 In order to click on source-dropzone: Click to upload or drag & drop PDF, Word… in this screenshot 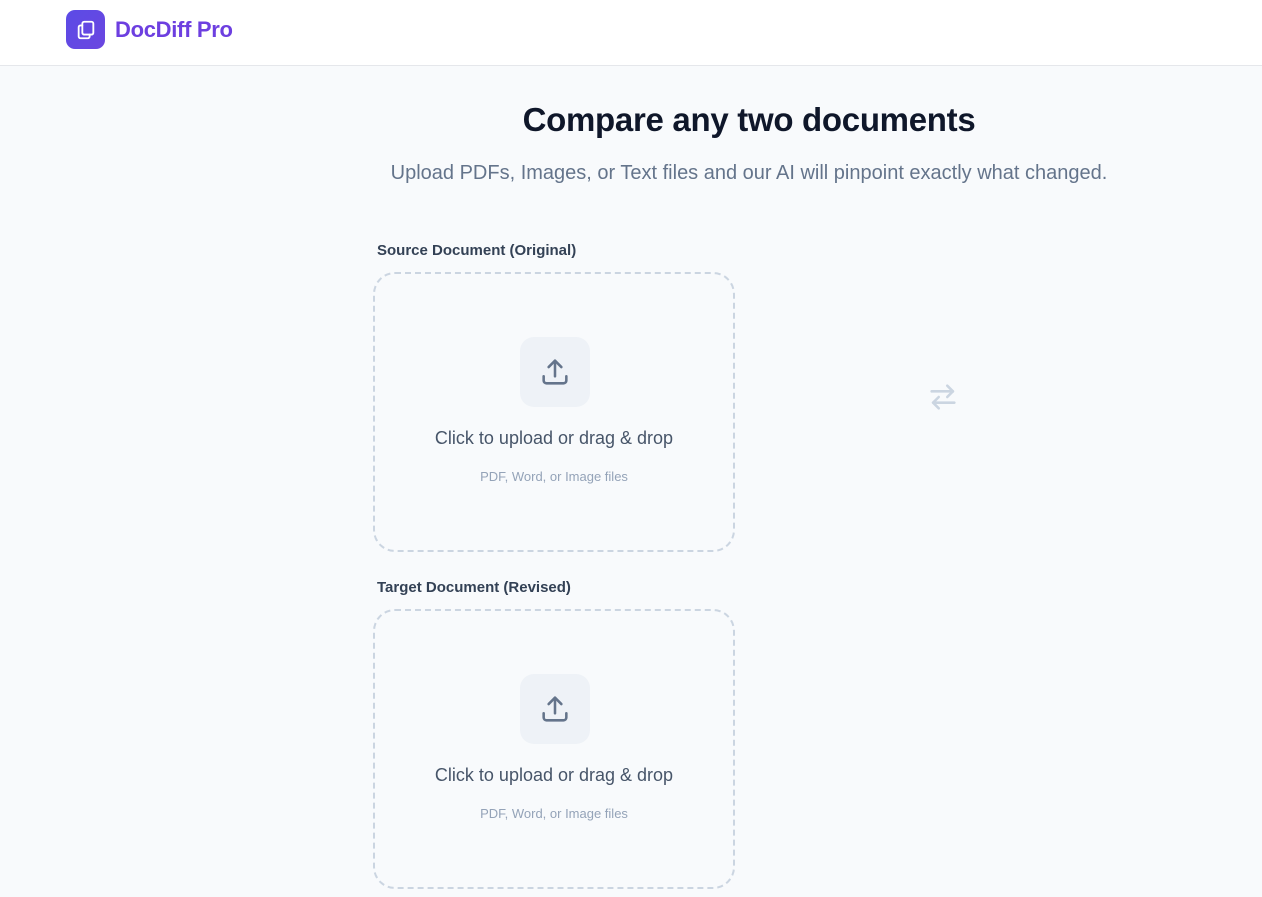, I will do `click(554, 412)`.